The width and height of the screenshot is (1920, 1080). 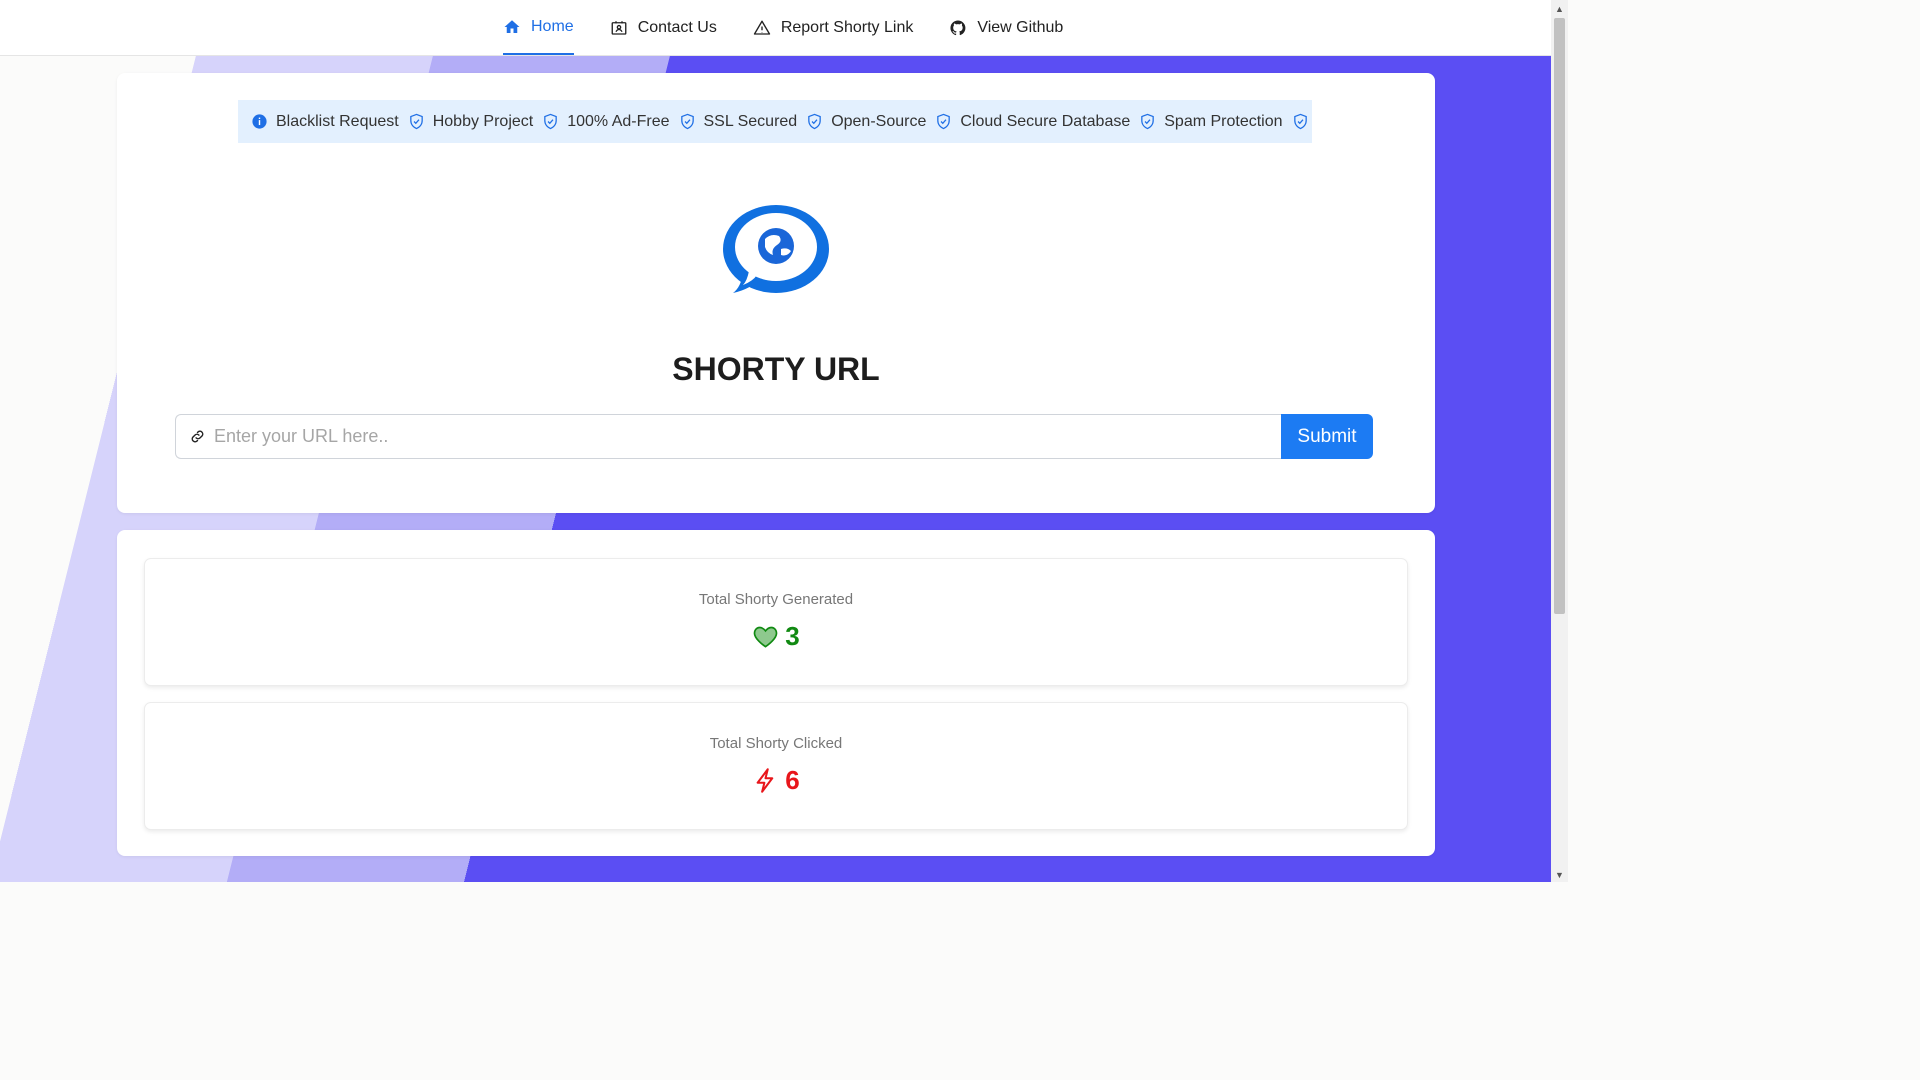 What do you see at coordinates (1559, 9) in the screenshot?
I see `scroll-up-arrow-icon: ▲` at bounding box center [1559, 9].